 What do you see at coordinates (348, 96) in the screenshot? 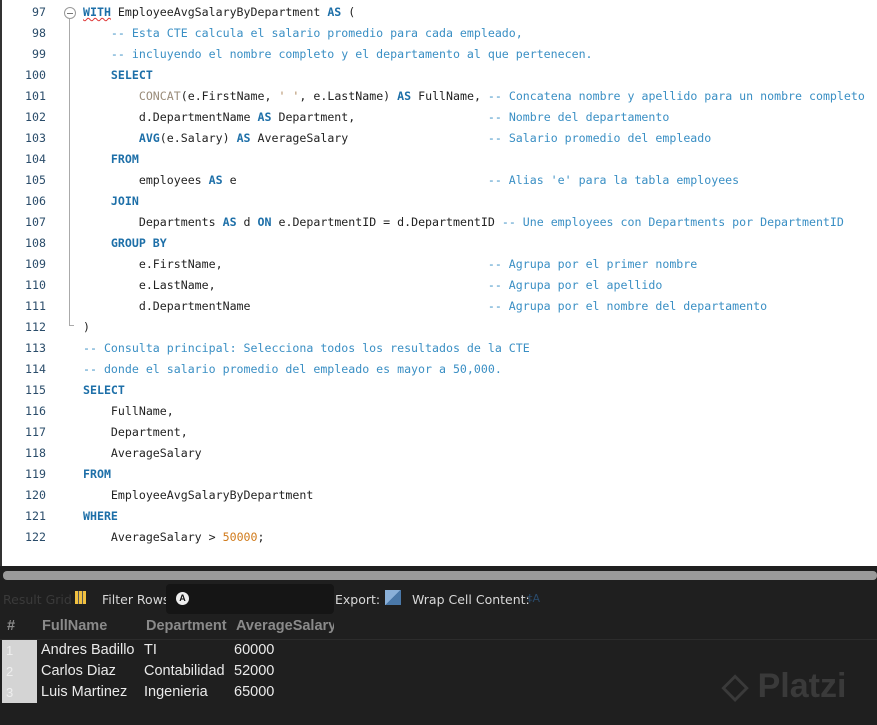
I see `sql-text: , e.LastName)` at bounding box center [348, 96].